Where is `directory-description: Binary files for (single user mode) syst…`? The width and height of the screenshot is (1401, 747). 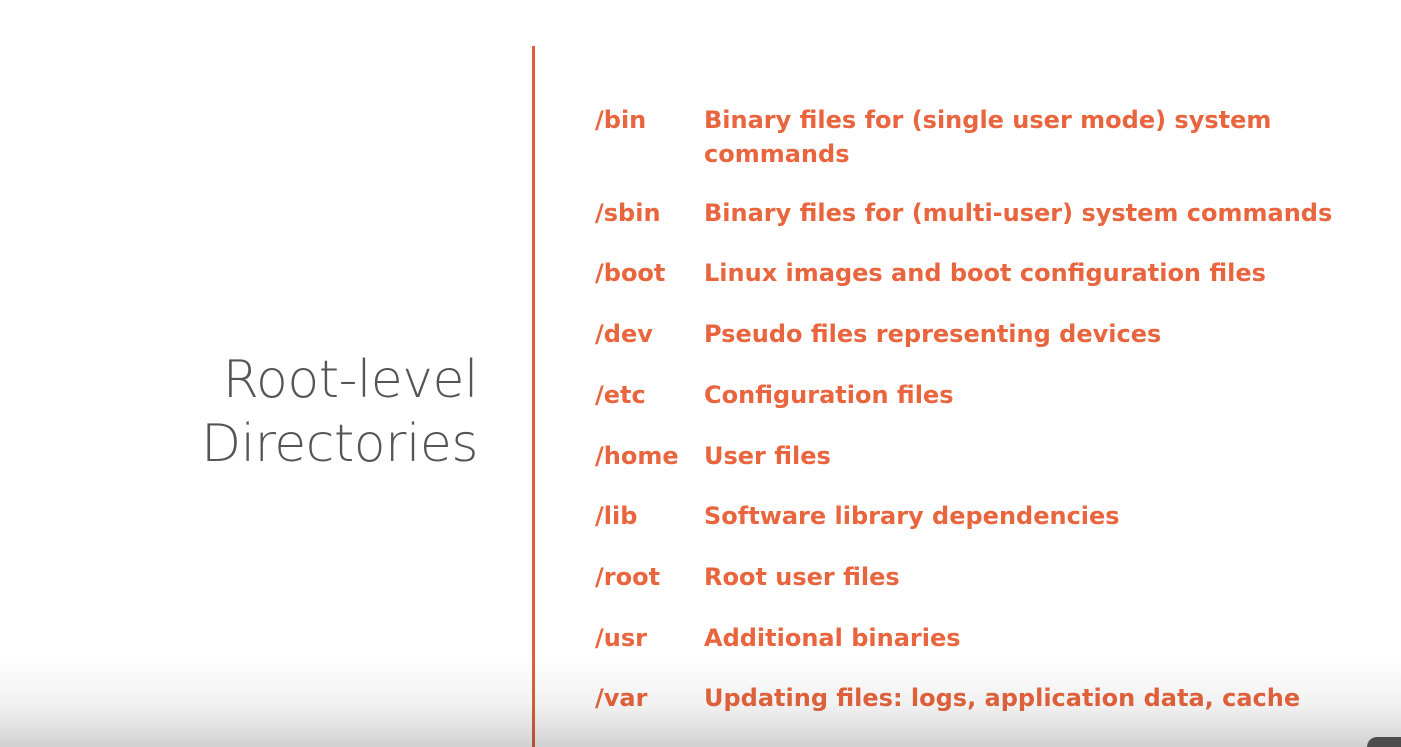 directory-description: Binary files for (single user mode) syst… is located at coordinates (988, 137).